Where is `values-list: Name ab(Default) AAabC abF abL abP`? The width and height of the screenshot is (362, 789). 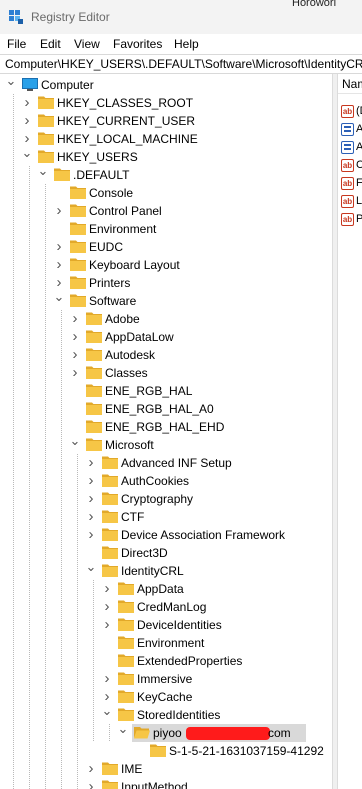 values-list: Name ab(Default) AAabC abF abL abP is located at coordinates (350, 431).